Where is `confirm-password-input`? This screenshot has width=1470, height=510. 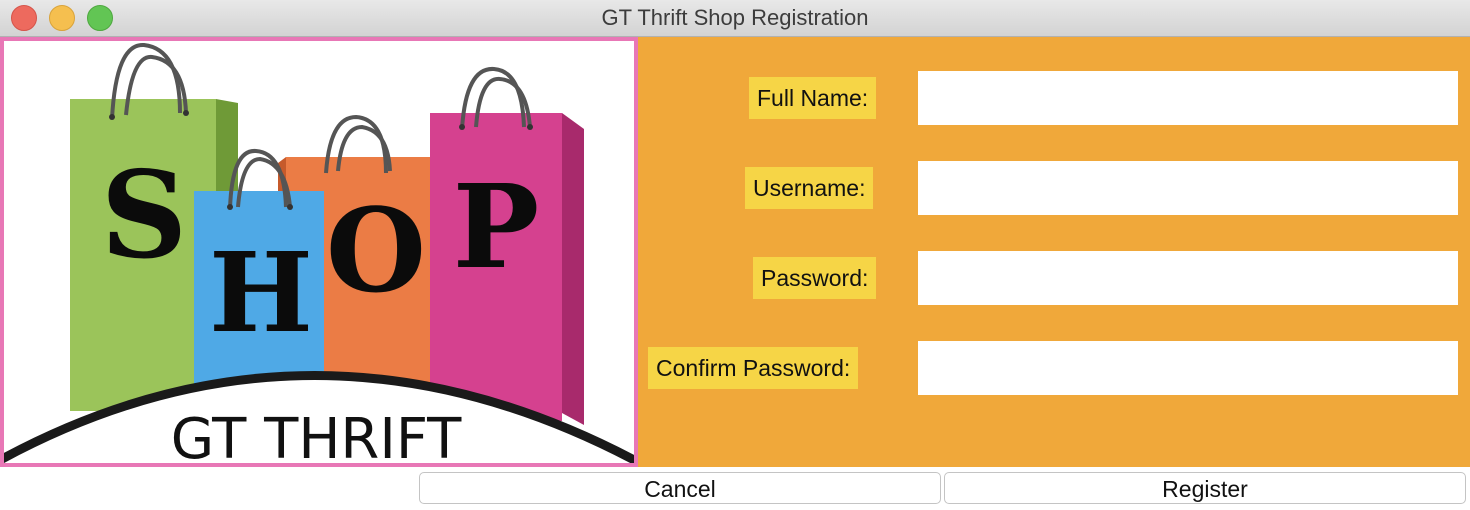 confirm-password-input is located at coordinates (1188, 368).